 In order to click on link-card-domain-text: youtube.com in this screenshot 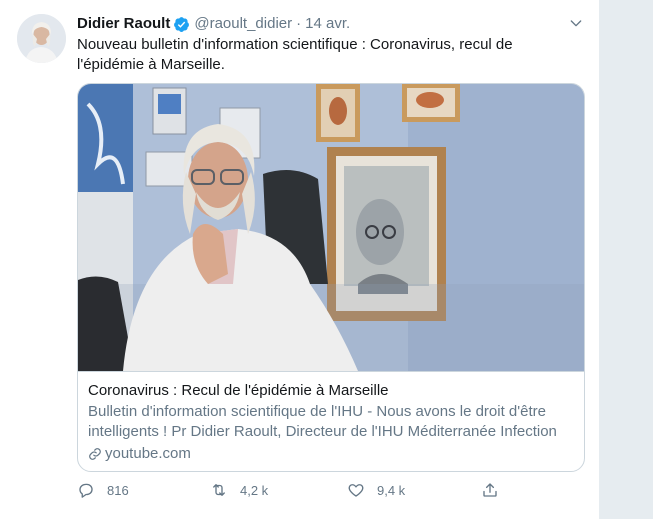, I will do `click(148, 453)`.